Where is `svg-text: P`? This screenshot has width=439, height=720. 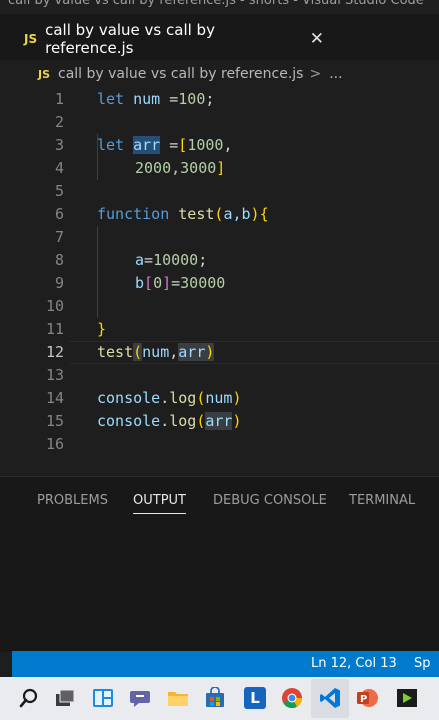 svg-text: P is located at coordinates (363, 699).